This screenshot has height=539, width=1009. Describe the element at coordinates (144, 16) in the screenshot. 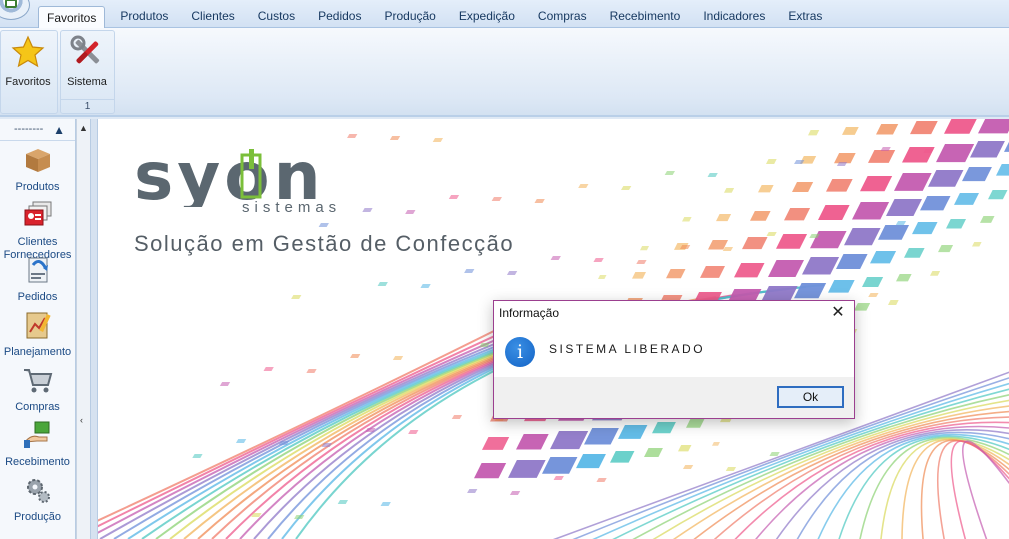

I see `tab-produtos: Produtos` at that location.